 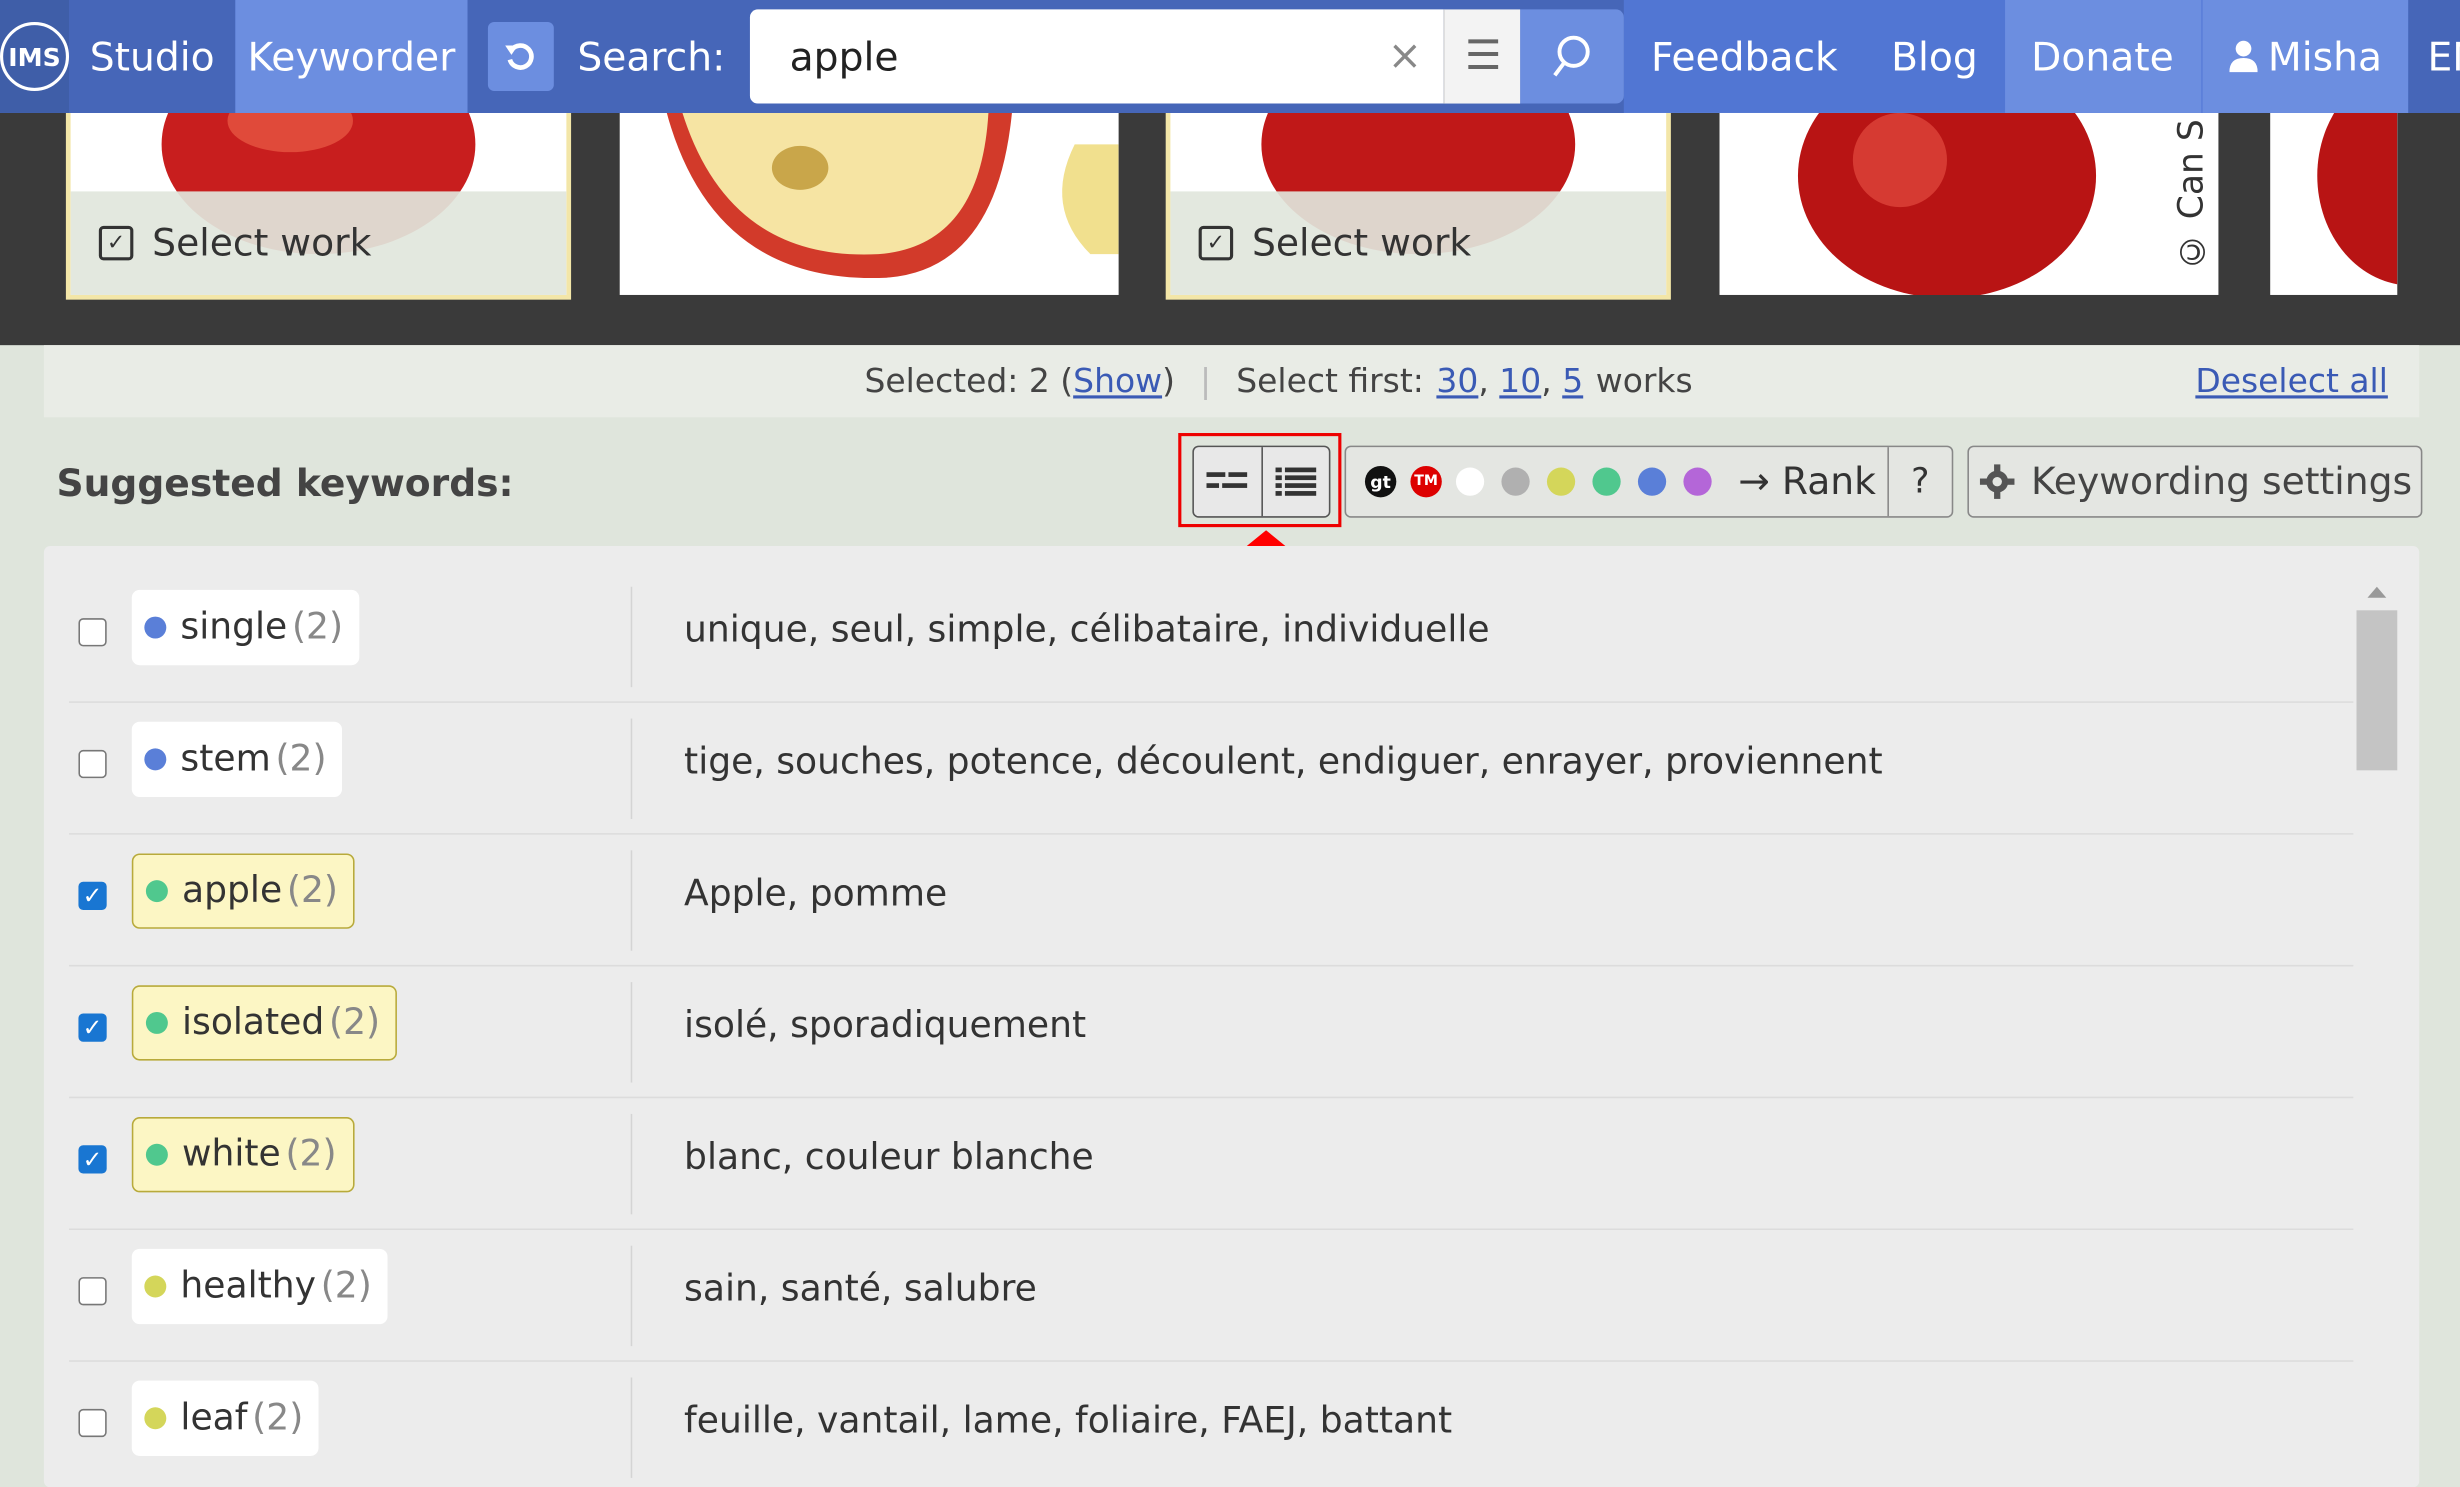 I want to click on keyword-word: single, so click(x=234, y=627).